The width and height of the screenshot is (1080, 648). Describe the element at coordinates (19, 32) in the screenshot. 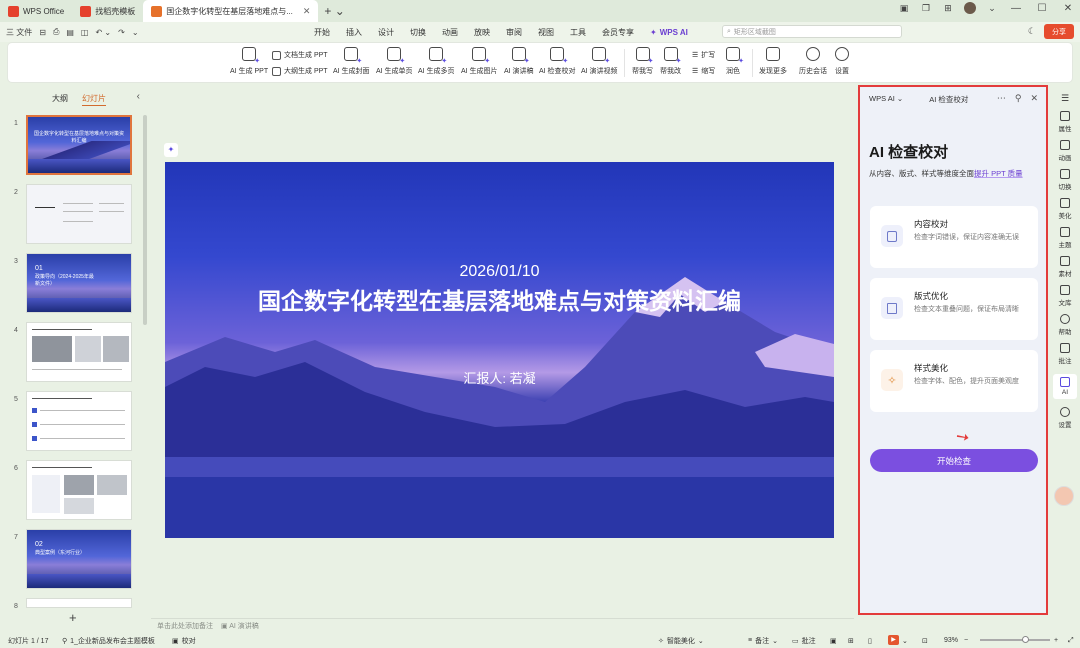

I see `file-menu: 三 文件` at that location.